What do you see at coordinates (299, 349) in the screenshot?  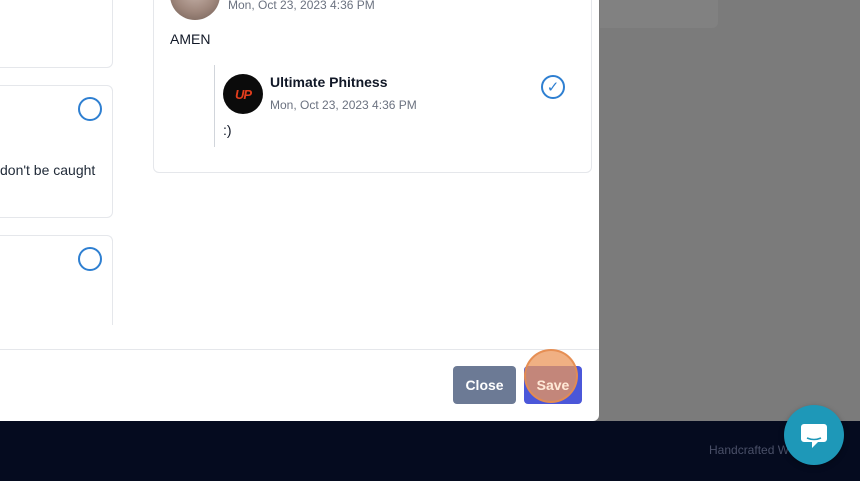 I see `modal-footer-divider` at bounding box center [299, 349].